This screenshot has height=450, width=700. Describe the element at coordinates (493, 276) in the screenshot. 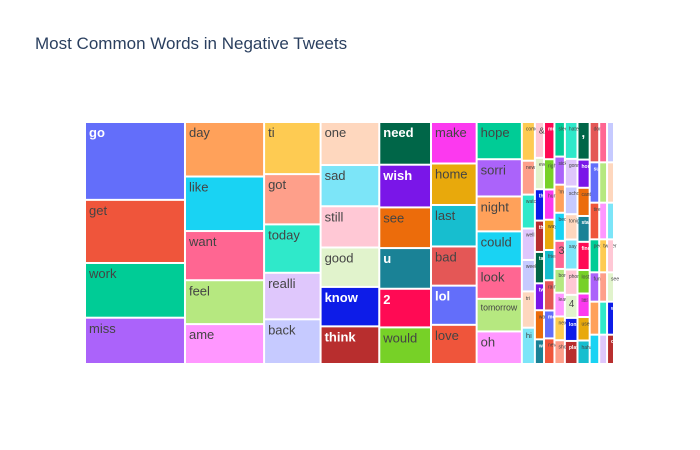

I see `treemap-tile-label: look` at that location.